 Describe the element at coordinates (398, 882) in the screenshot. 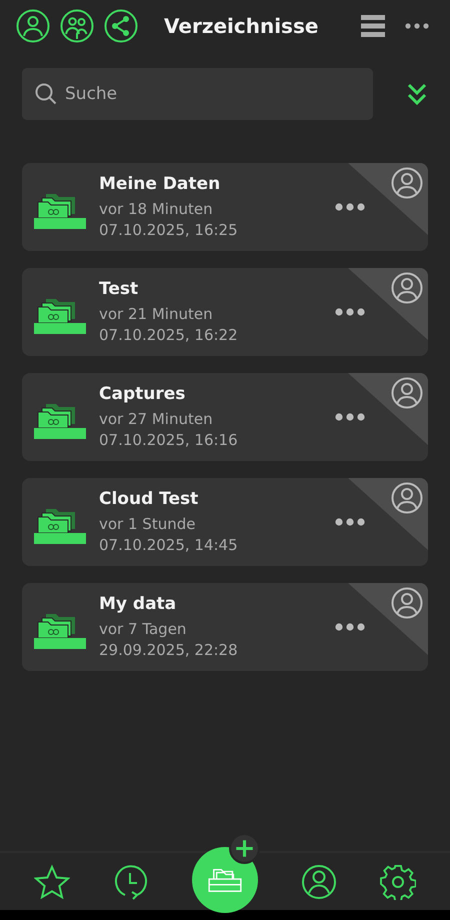

I see `settings-icon` at that location.